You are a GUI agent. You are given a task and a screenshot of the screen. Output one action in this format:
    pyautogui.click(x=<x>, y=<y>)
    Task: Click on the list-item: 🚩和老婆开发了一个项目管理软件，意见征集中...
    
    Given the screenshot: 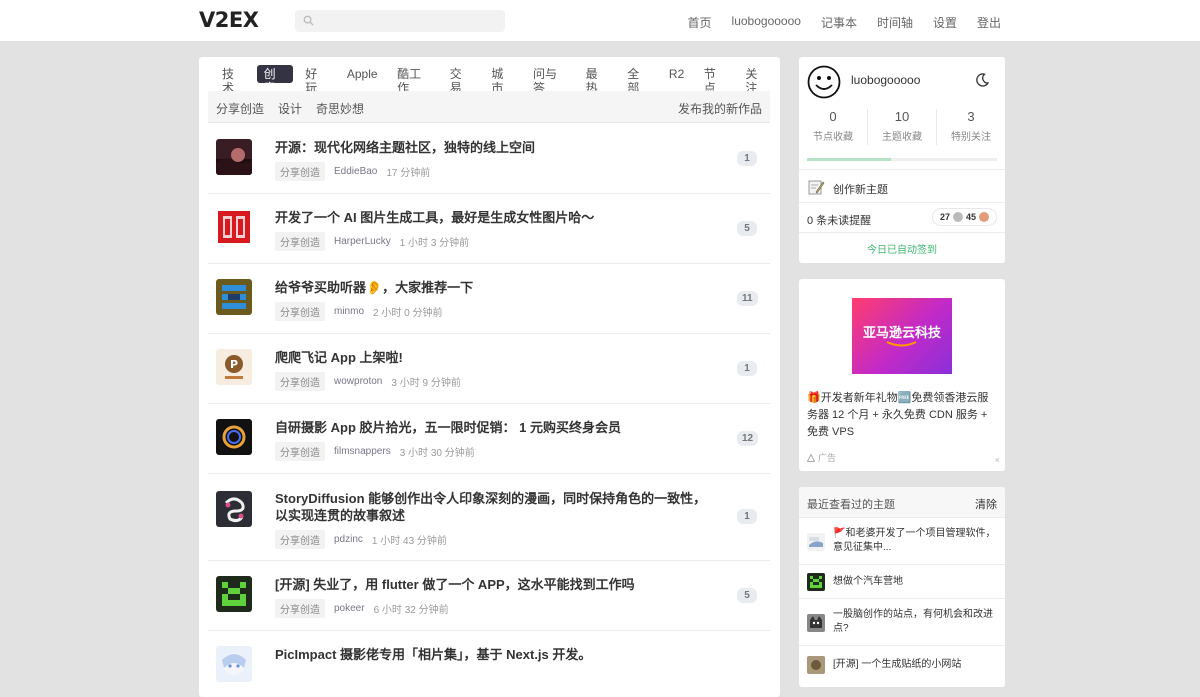 What is the action you would take?
    pyautogui.click(x=902, y=541)
    